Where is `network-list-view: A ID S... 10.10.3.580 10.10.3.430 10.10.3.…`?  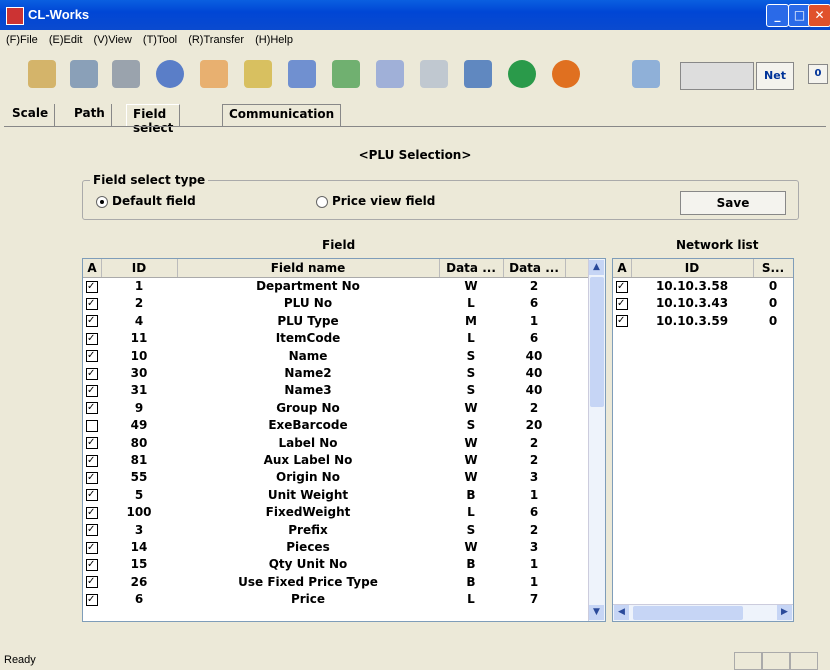
network-list-view: A ID S... 10.10.3.580 10.10.3.430 10.10.3.… is located at coordinates (703, 440).